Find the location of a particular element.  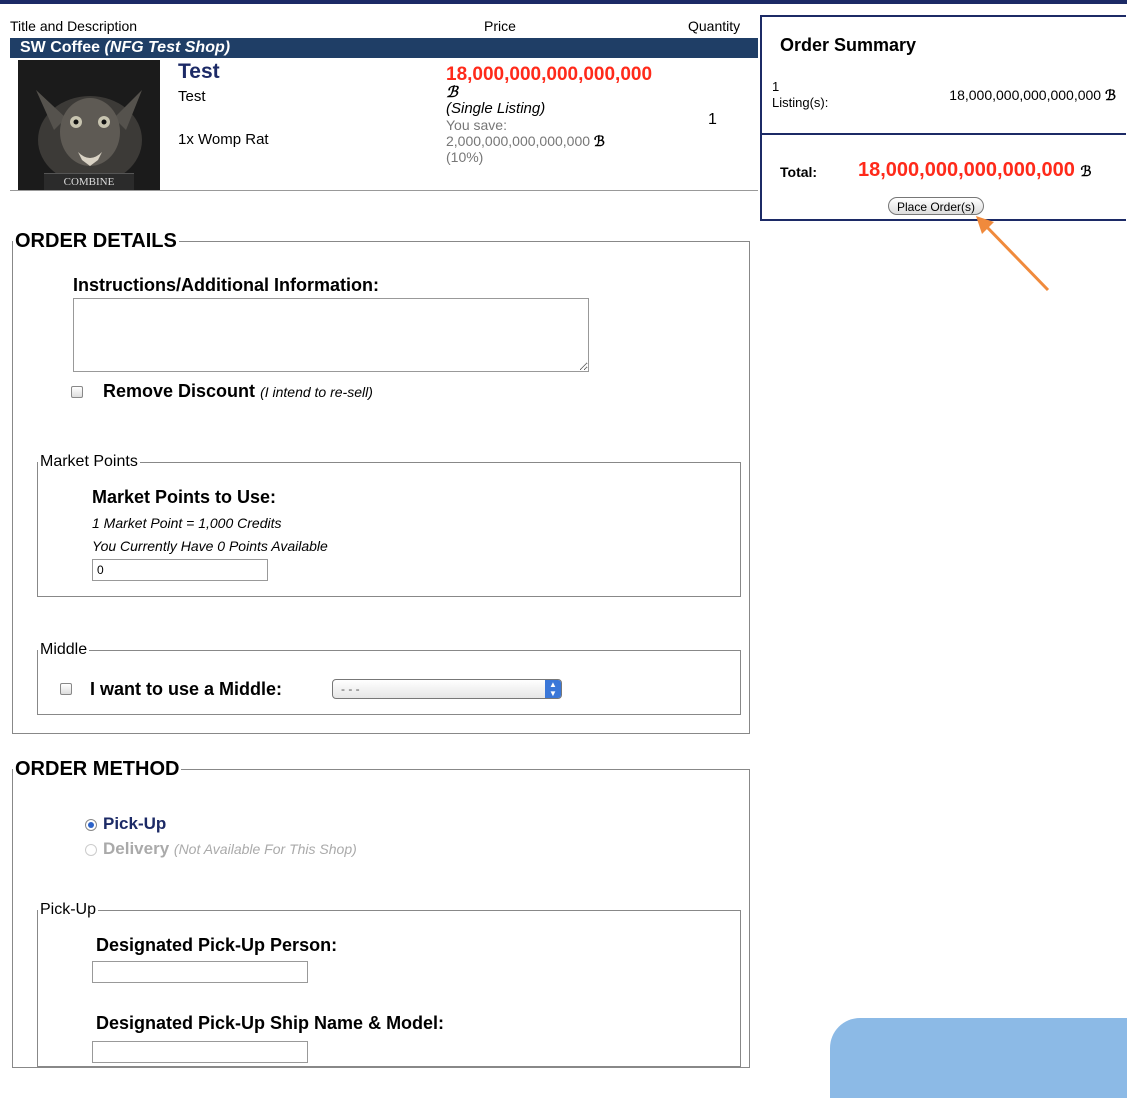

middle-section: Middle I want to use a Middle: - - - ▲ ▼ is located at coordinates (389, 678).